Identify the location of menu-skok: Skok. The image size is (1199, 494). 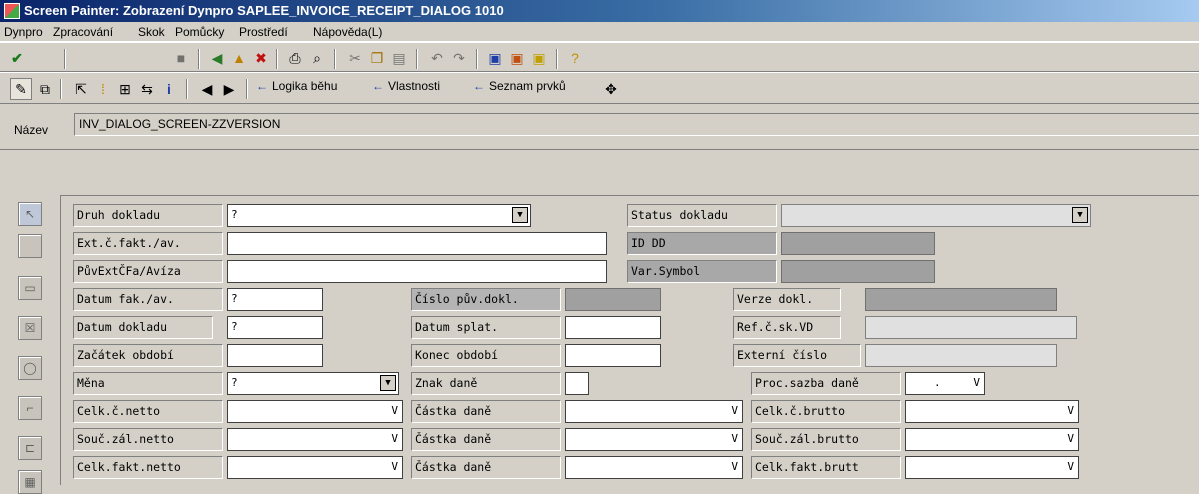
(151, 32).